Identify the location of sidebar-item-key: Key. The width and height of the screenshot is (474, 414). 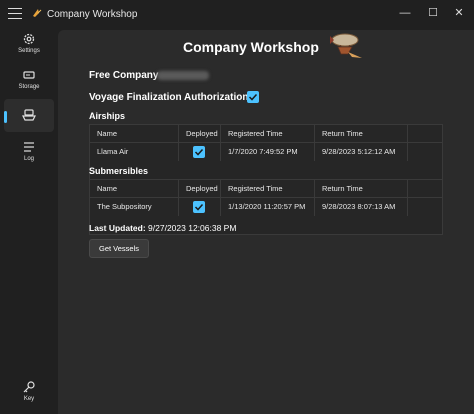
(29, 397).